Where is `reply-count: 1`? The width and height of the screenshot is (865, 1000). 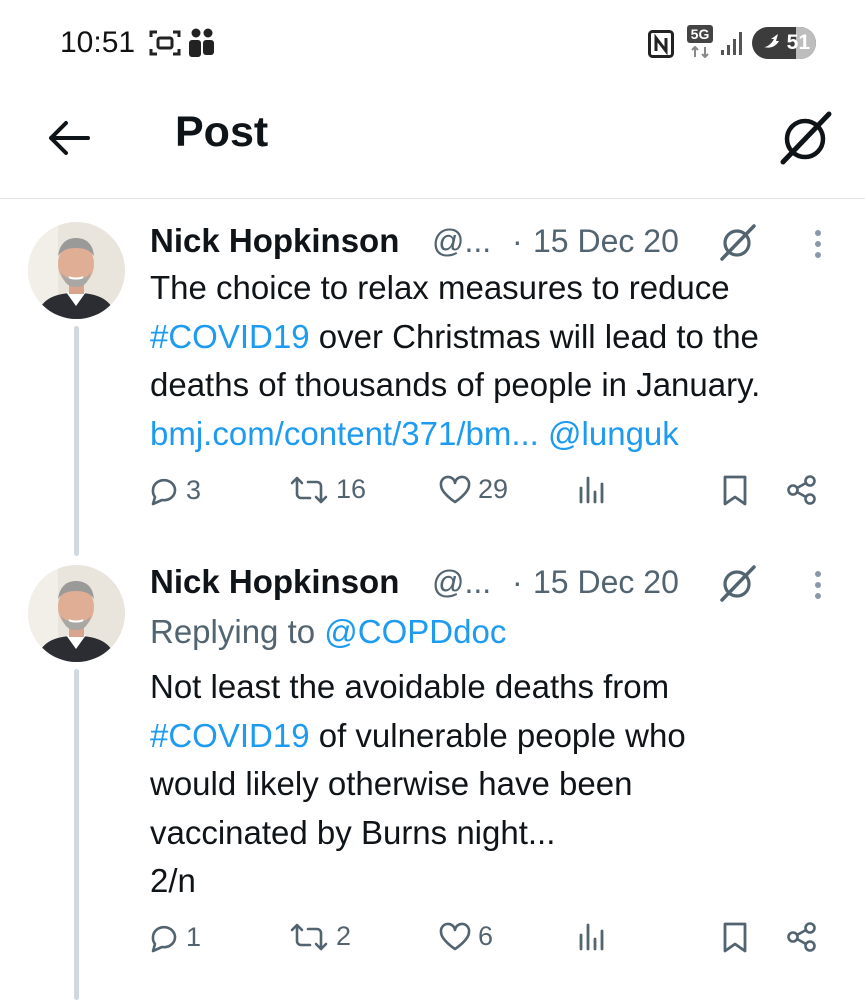 reply-count: 1 is located at coordinates (194, 936).